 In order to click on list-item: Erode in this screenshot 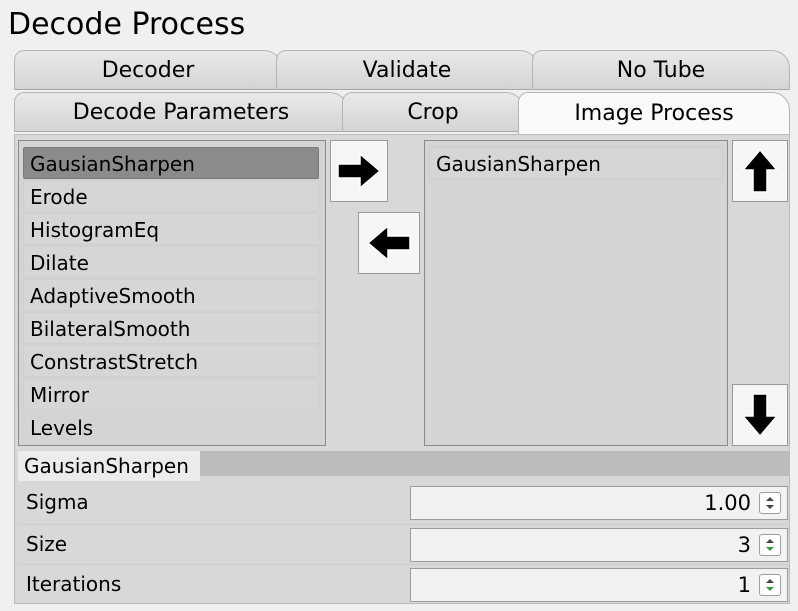, I will do `click(171, 196)`.